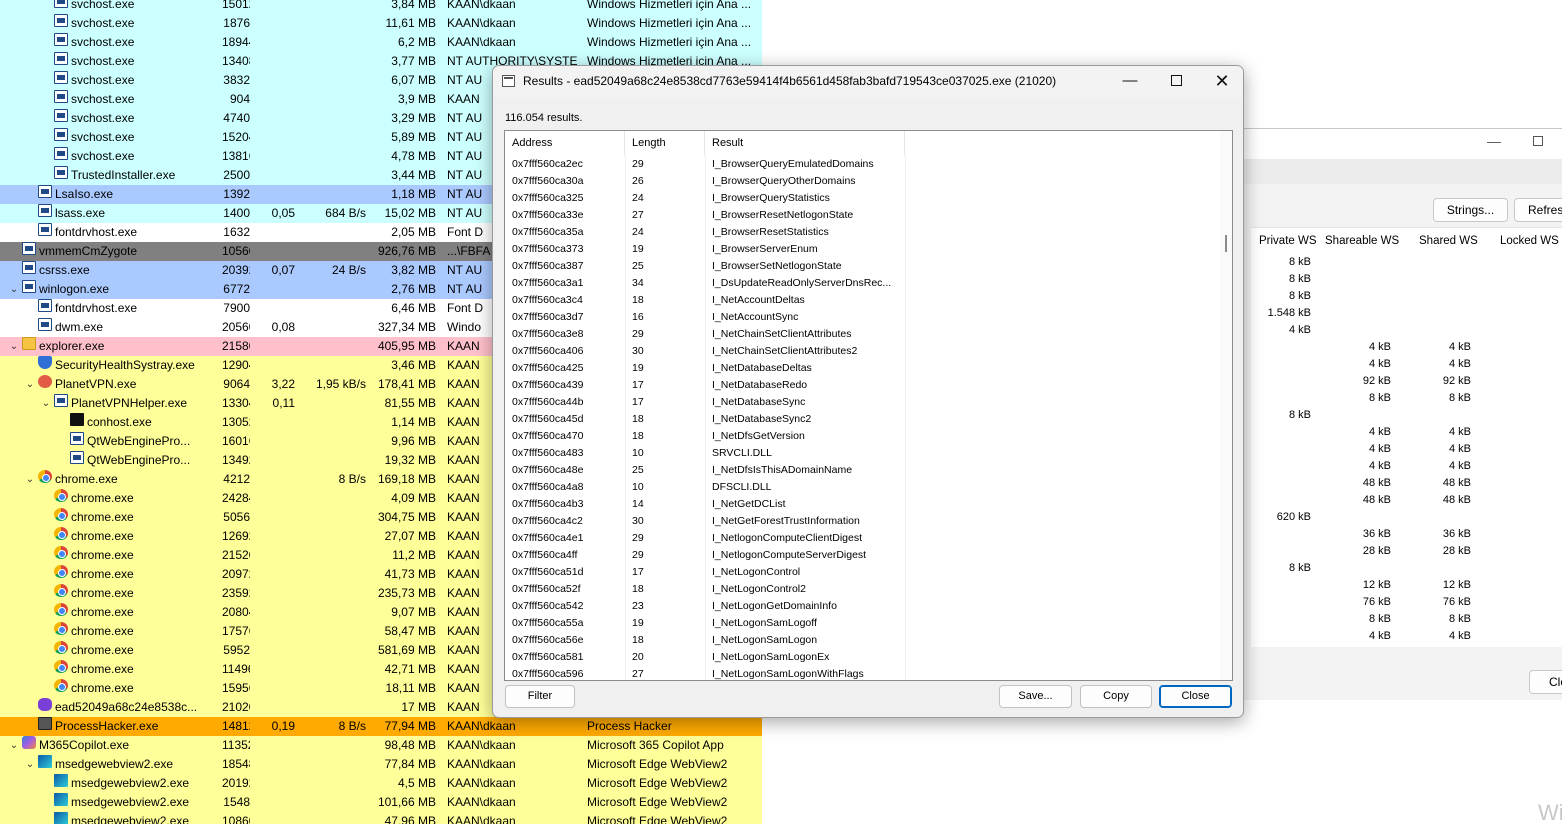 This screenshot has height=824, width=1562. What do you see at coordinates (786, 521) in the screenshot?
I see `result-string: I_NetGetForestTrustInformation` at bounding box center [786, 521].